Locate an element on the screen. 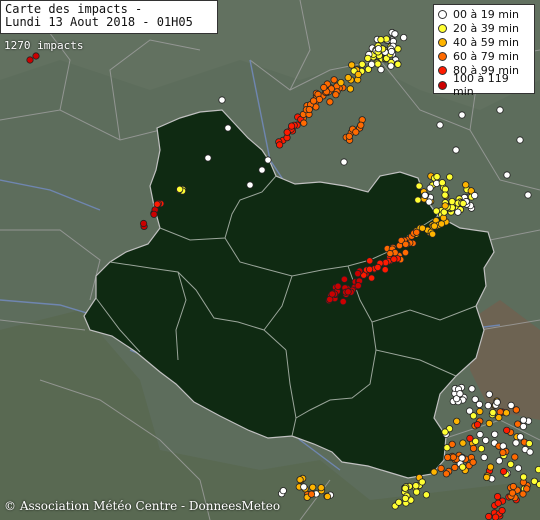  legend-item: 40 à 59 min is located at coordinates (484, 42).